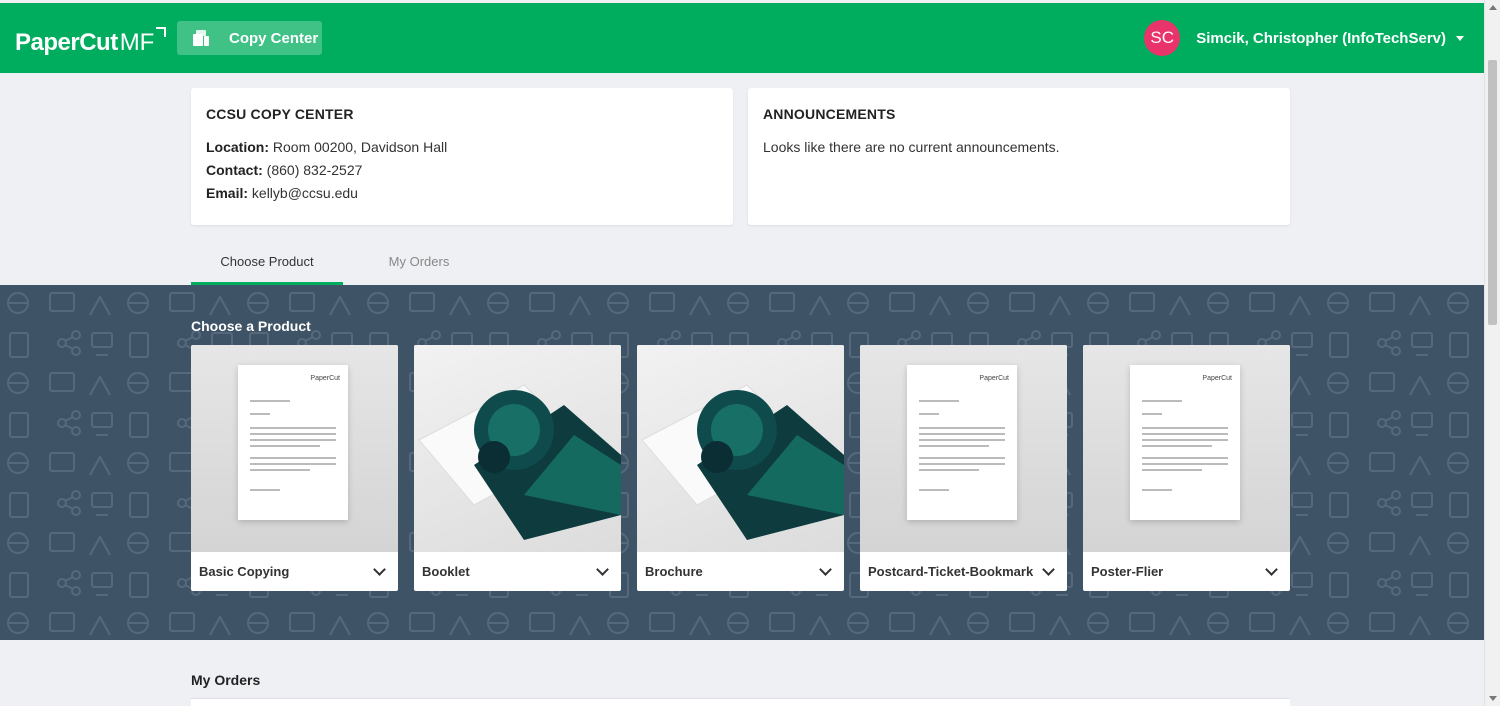  I want to click on product-label: Postcard-Ticket-Bookmark, so click(951, 571).